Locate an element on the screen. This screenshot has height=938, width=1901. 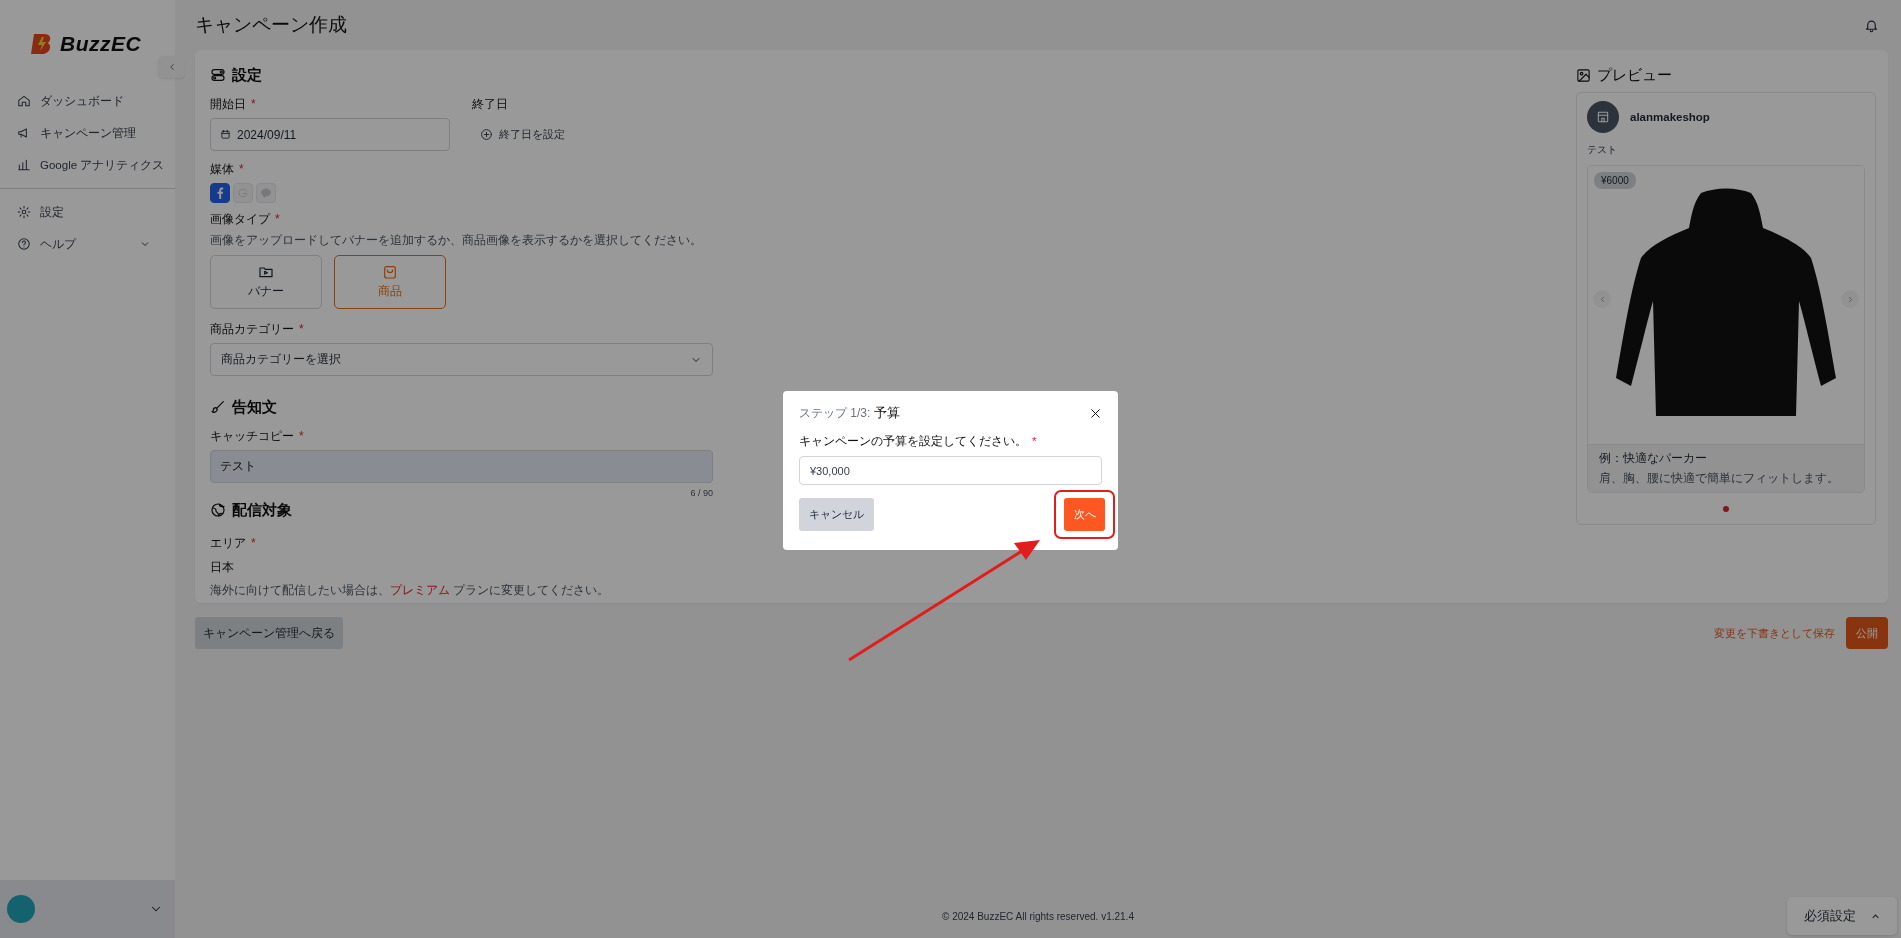
footer-text: © 2024 BuzzEC All rights reserved. v1.21.4 is located at coordinates (1038, 916).